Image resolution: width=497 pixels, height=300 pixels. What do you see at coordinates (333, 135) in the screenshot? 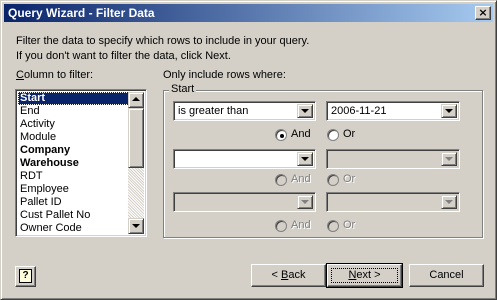
I see `or-radio-1-circle` at bounding box center [333, 135].